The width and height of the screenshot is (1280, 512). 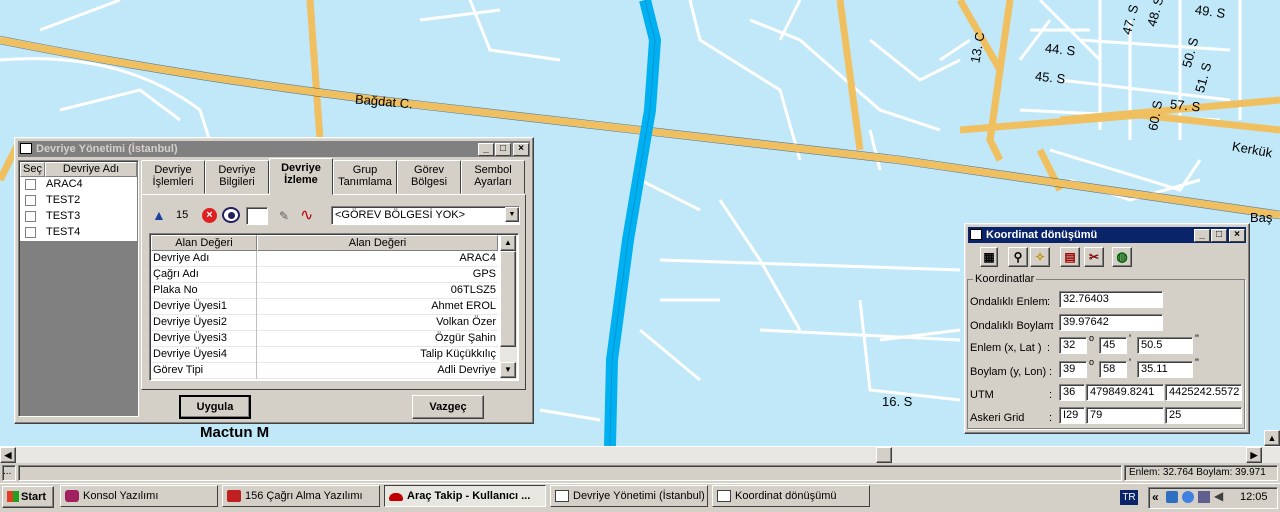 I want to click on table-row: Devriye Üyesi3 Özgür Şahin, so click(x=324, y=339).